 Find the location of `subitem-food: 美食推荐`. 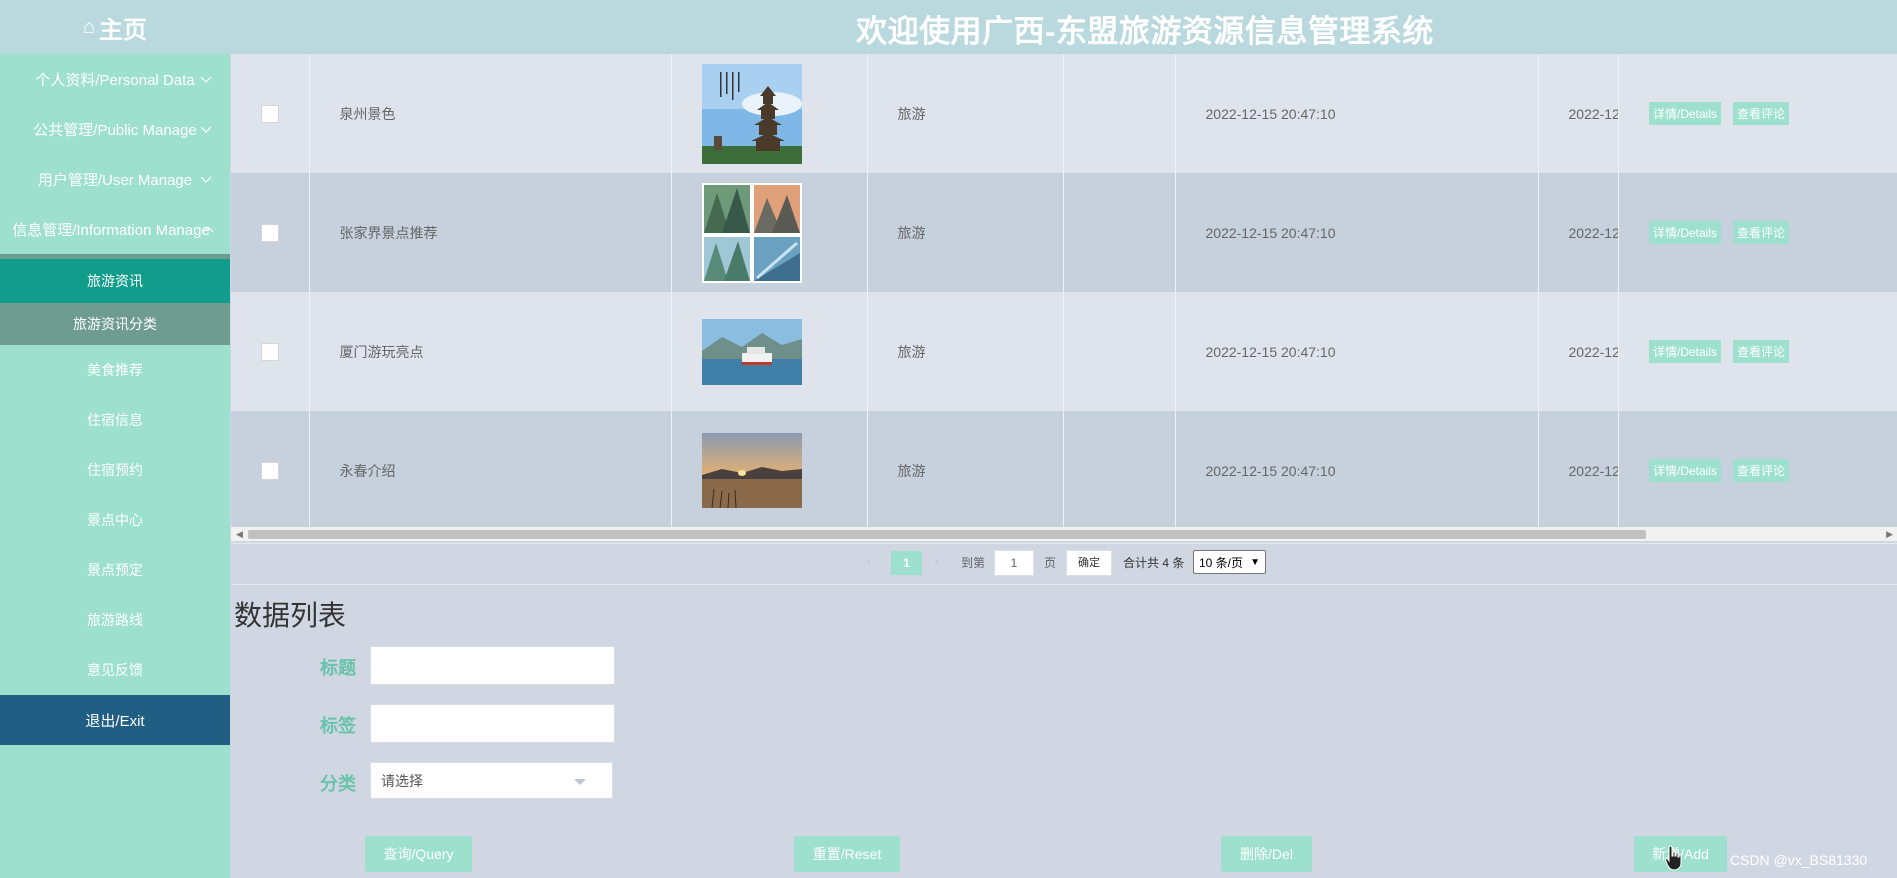

subitem-food: 美食推荐 is located at coordinates (115, 370).